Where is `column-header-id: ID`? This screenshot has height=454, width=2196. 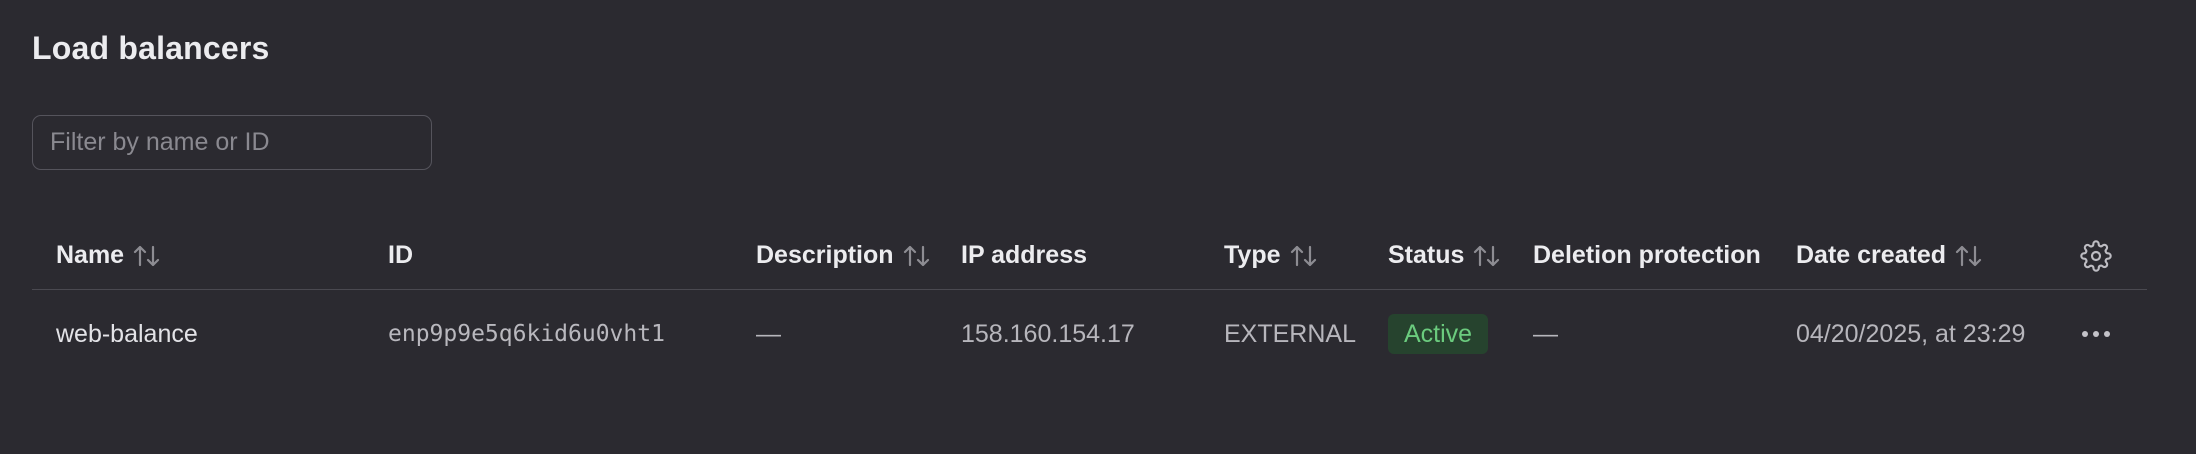 column-header-id: ID is located at coordinates (400, 255).